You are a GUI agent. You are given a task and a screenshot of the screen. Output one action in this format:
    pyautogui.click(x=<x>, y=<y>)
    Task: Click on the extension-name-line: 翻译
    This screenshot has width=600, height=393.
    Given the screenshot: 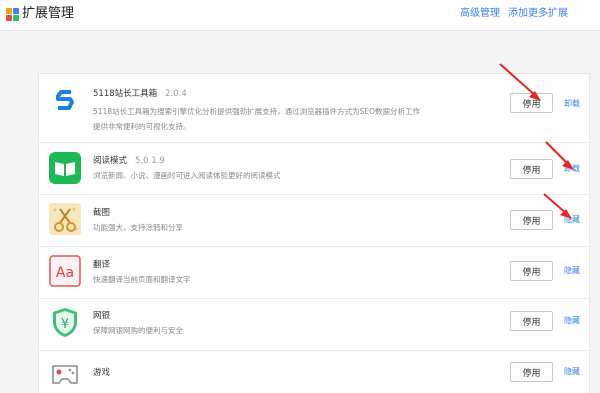 What is the action you would take?
    pyautogui.click(x=101, y=265)
    